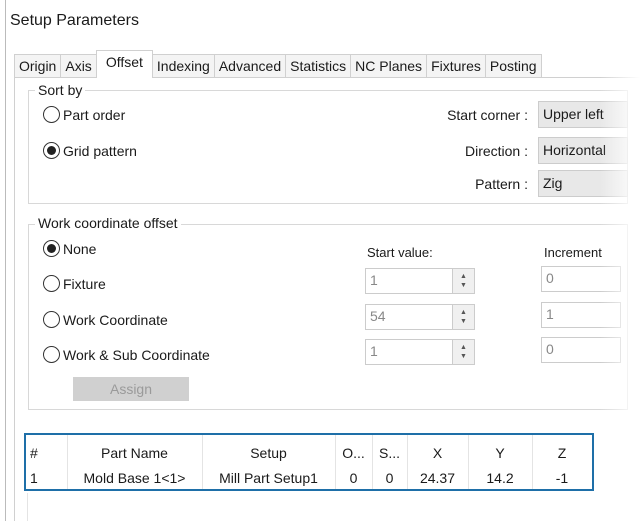  I want to click on cell-setup: Mill Part Setup1, so click(268, 478).